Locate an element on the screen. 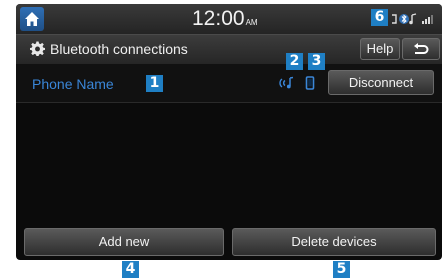 The image size is (446, 280). device-list-item: Phone Name Disconnect is located at coordinates (229, 83).